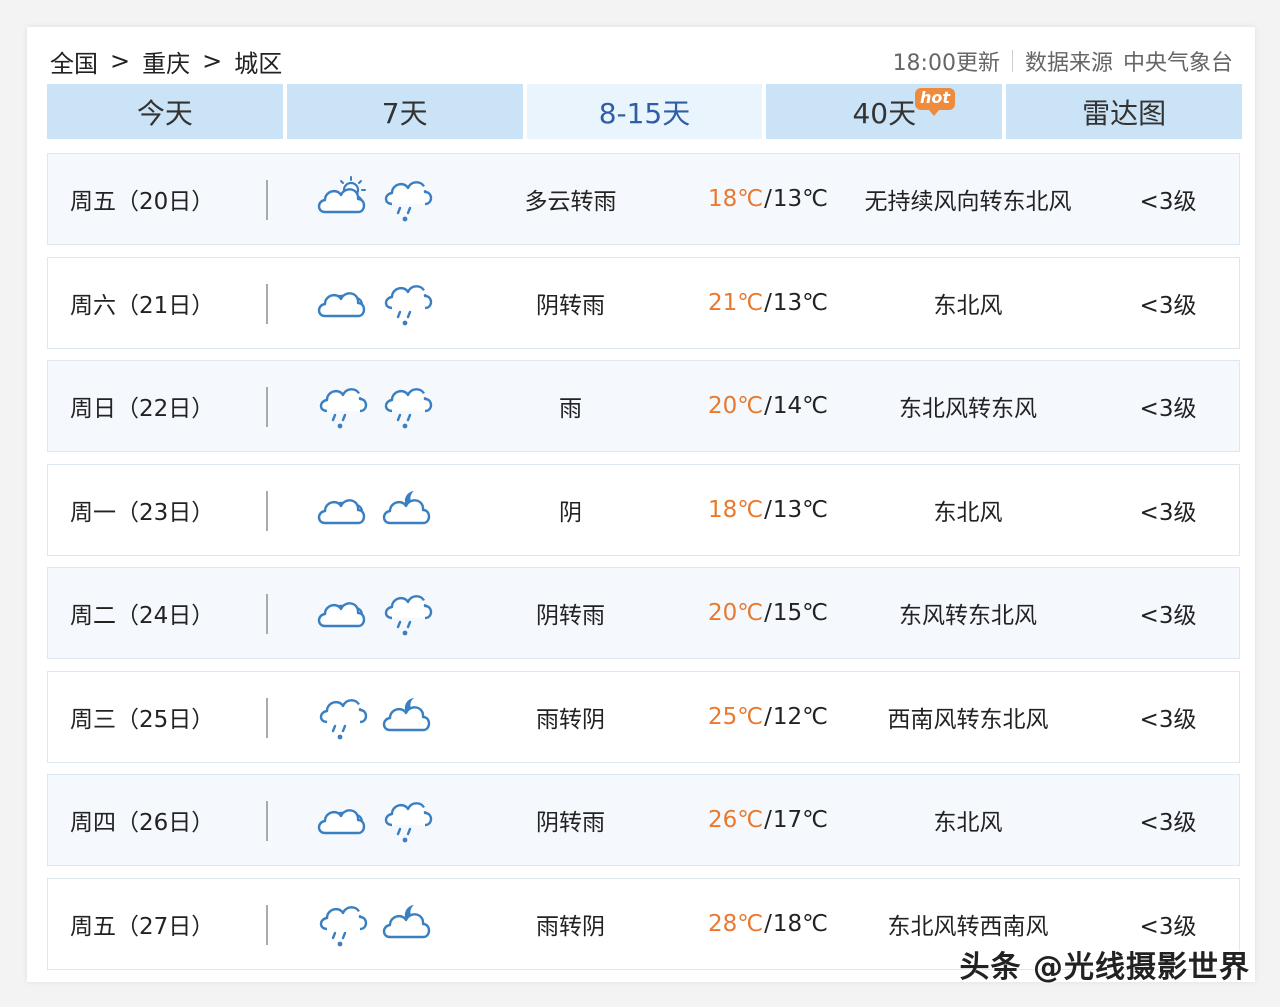 The image size is (1280, 1007). What do you see at coordinates (736, 716) in the screenshot?
I see `temperature-high: 25℃` at bounding box center [736, 716].